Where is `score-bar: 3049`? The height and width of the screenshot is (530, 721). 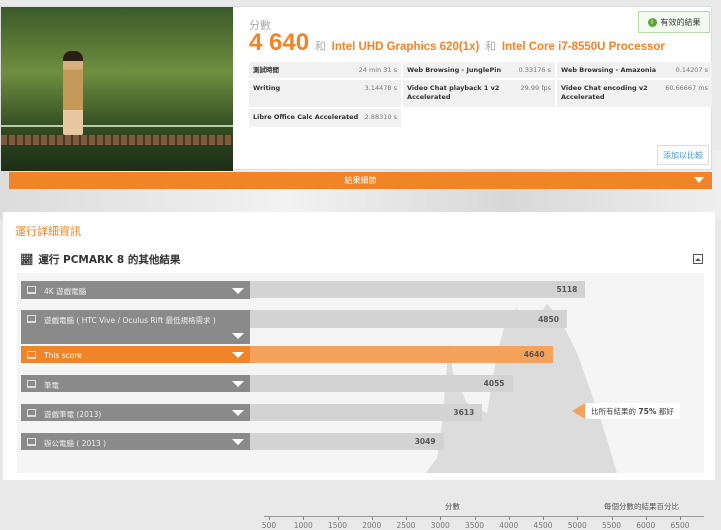
score-bar: 3049 is located at coordinates (347, 441).